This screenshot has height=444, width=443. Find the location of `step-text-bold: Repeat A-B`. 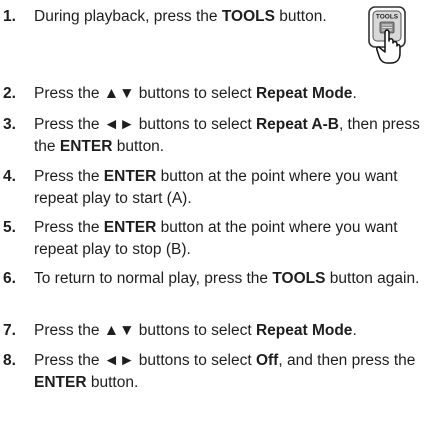

step-text-bold: Repeat A-B is located at coordinates (297, 124).